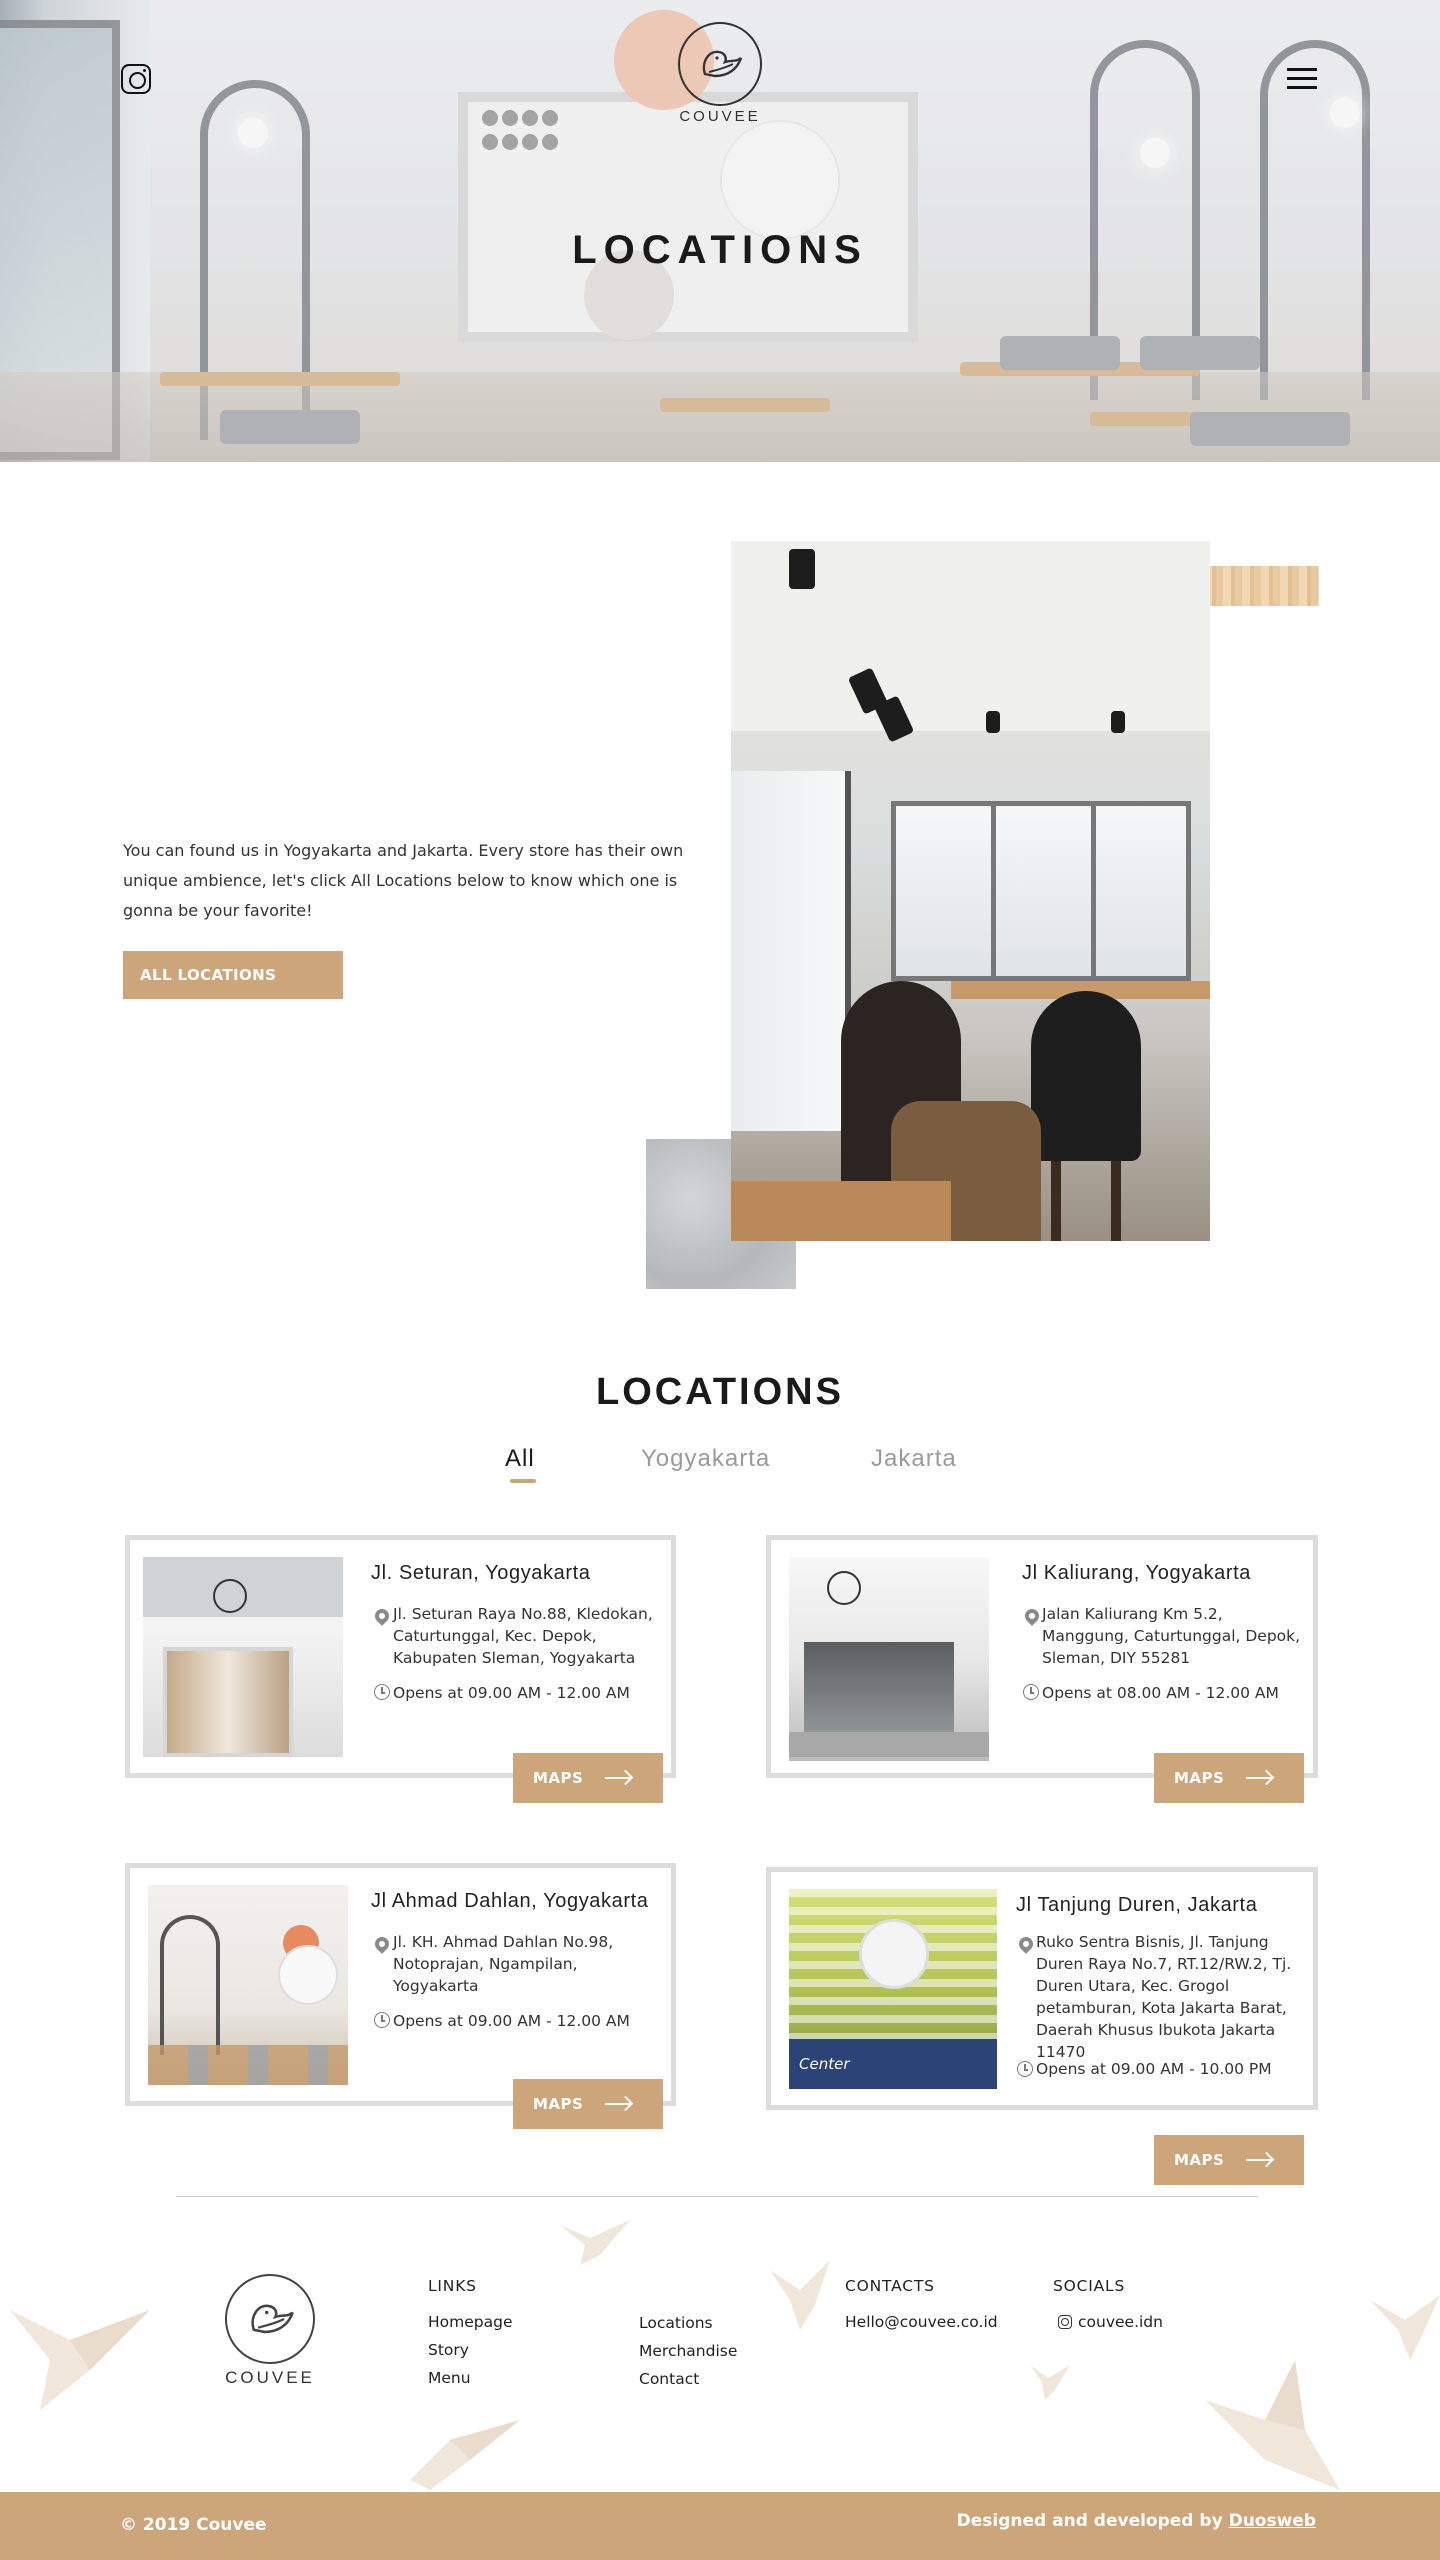 The height and width of the screenshot is (2560, 1440). What do you see at coordinates (705, 1459) in the screenshot?
I see `tab-yogyakarta: Yogyakarta` at bounding box center [705, 1459].